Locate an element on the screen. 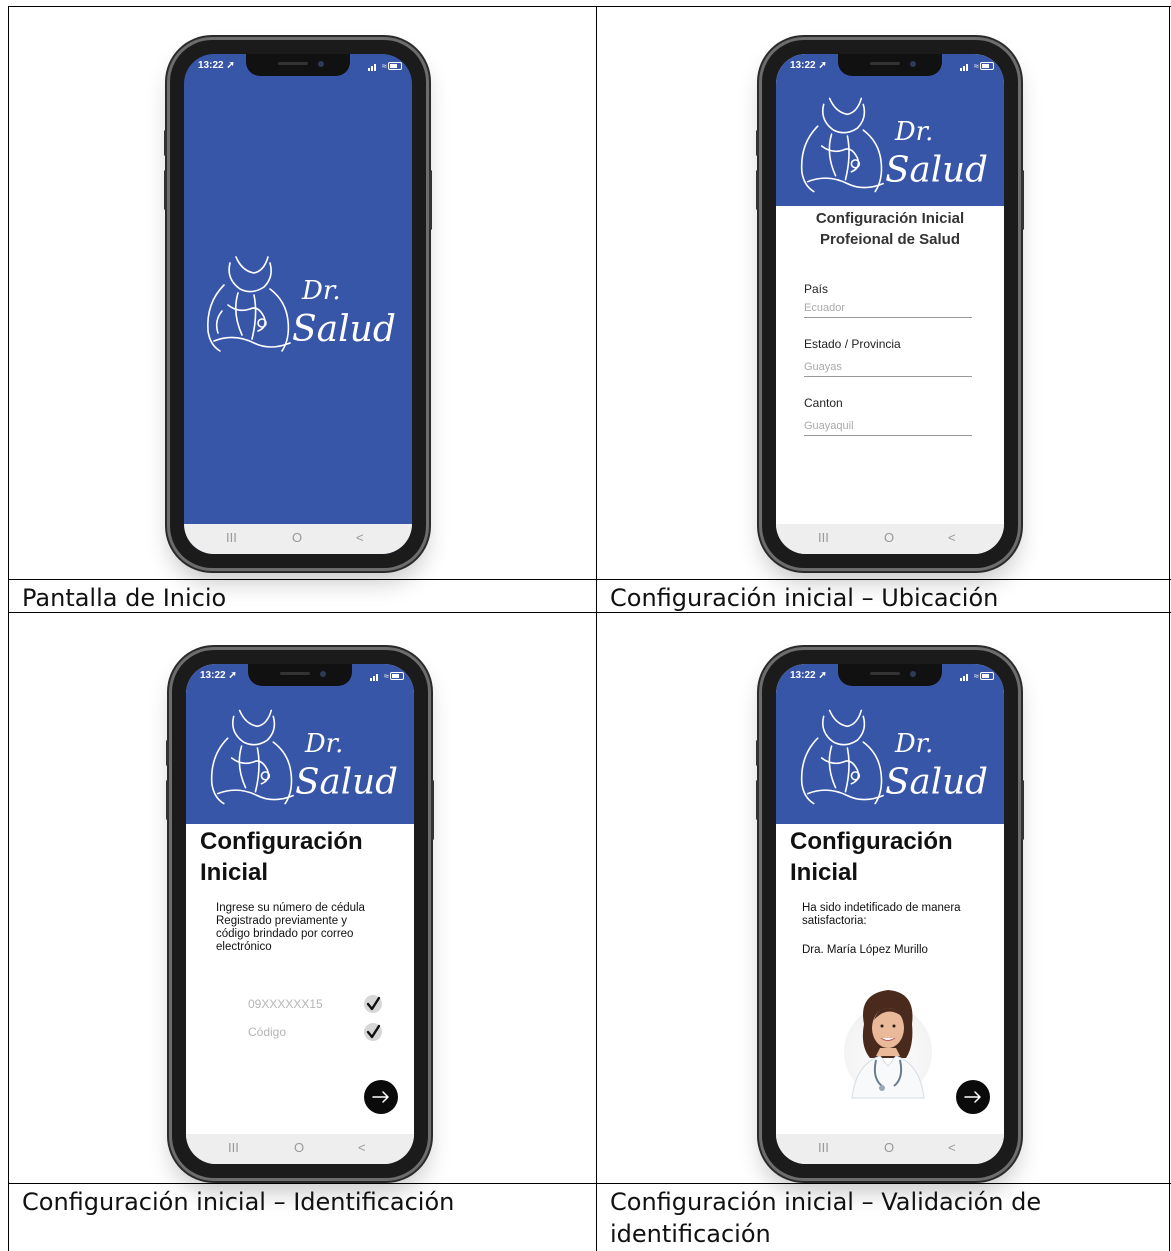  caption-location: Configuración inicial – Ubicación is located at coordinates (804, 598).